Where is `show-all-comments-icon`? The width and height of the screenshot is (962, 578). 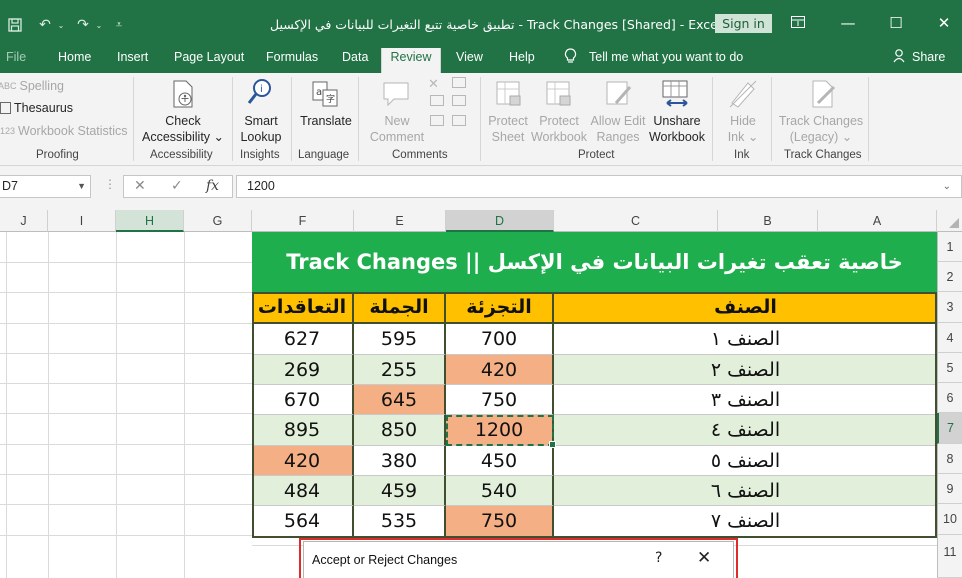 show-all-comments-icon is located at coordinates (459, 100).